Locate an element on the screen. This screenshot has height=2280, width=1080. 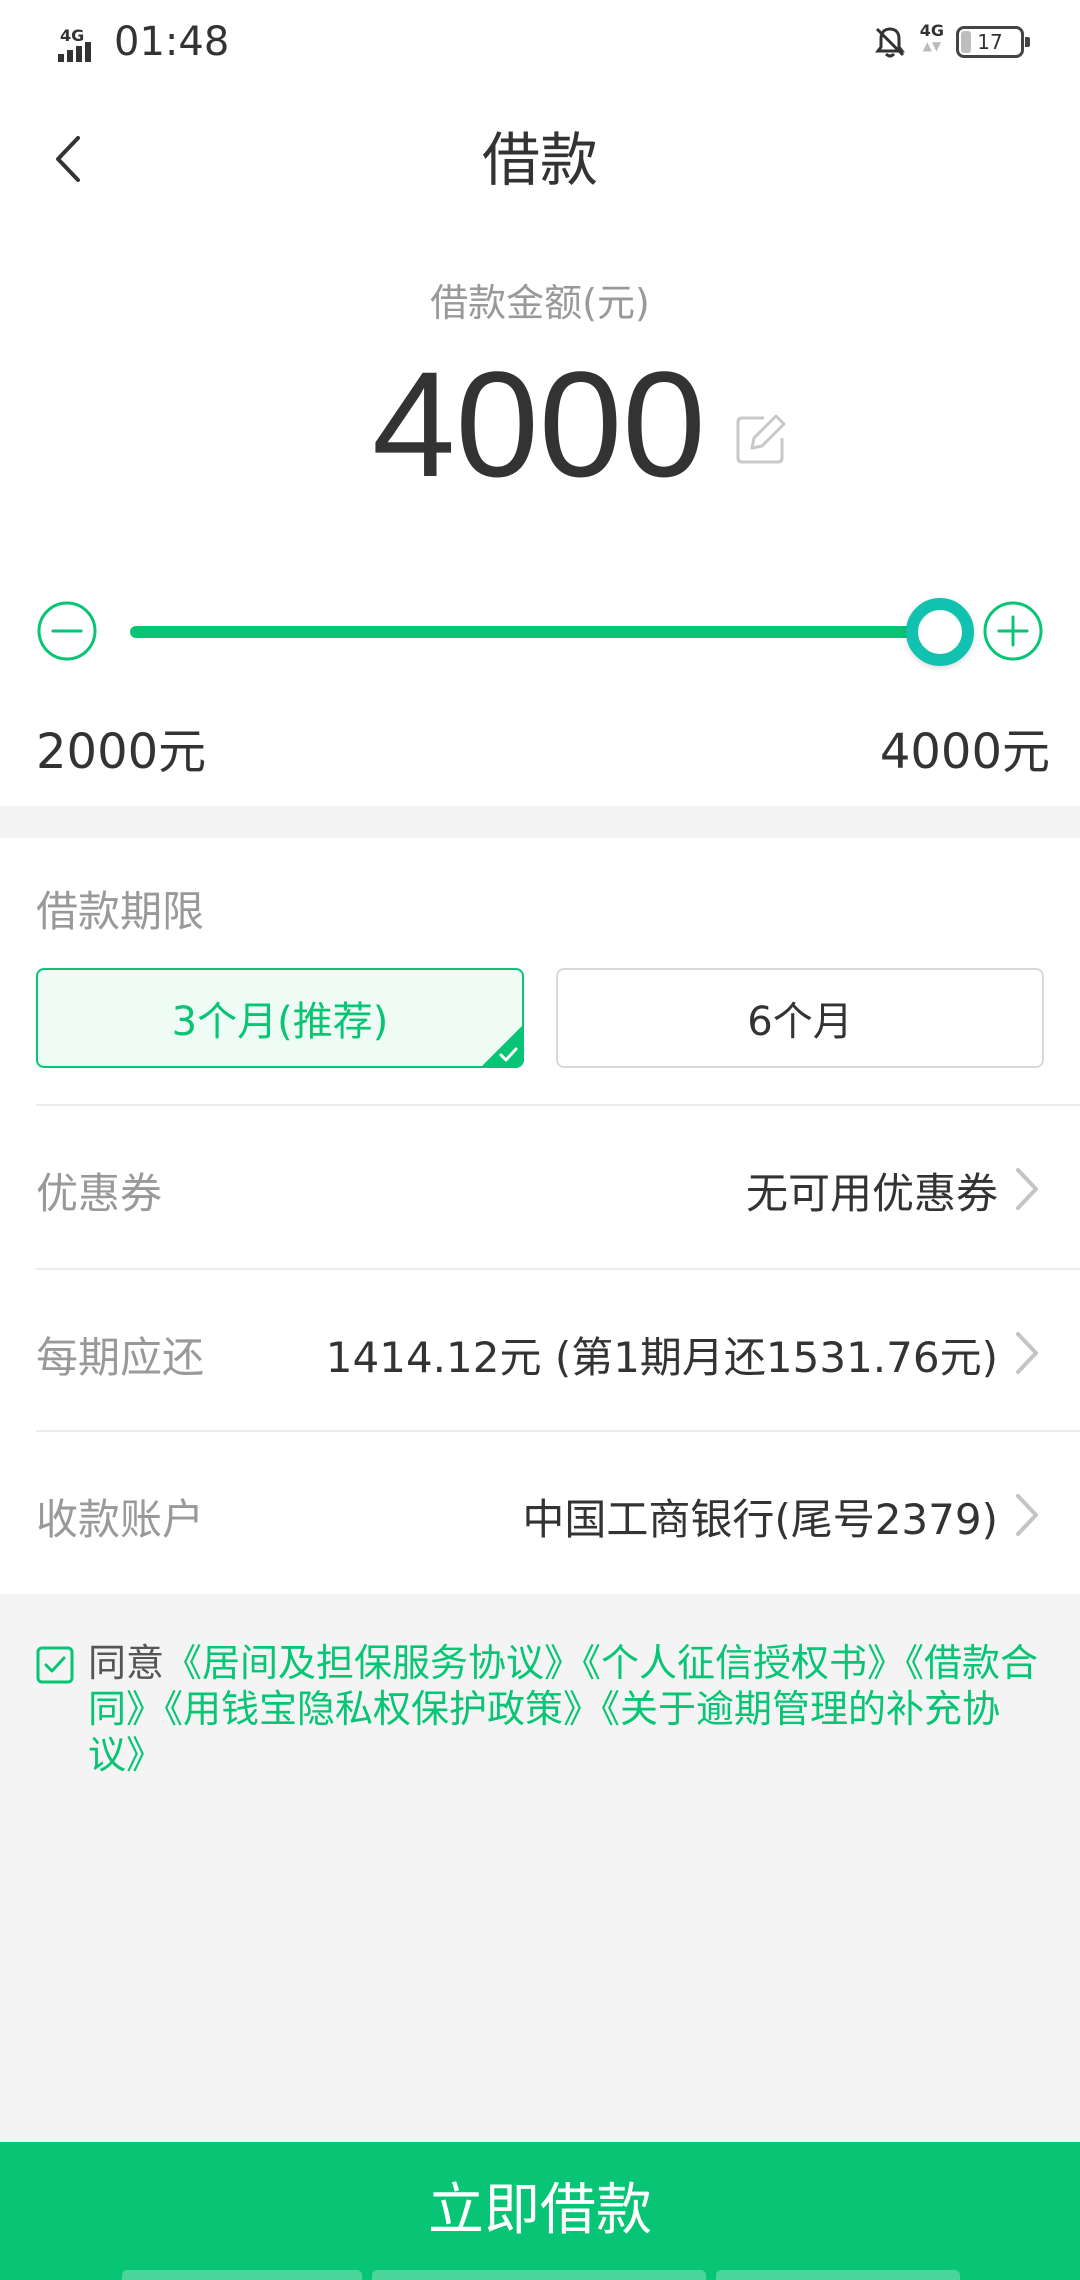
check-corner-icon is located at coordinates (502, 1046).